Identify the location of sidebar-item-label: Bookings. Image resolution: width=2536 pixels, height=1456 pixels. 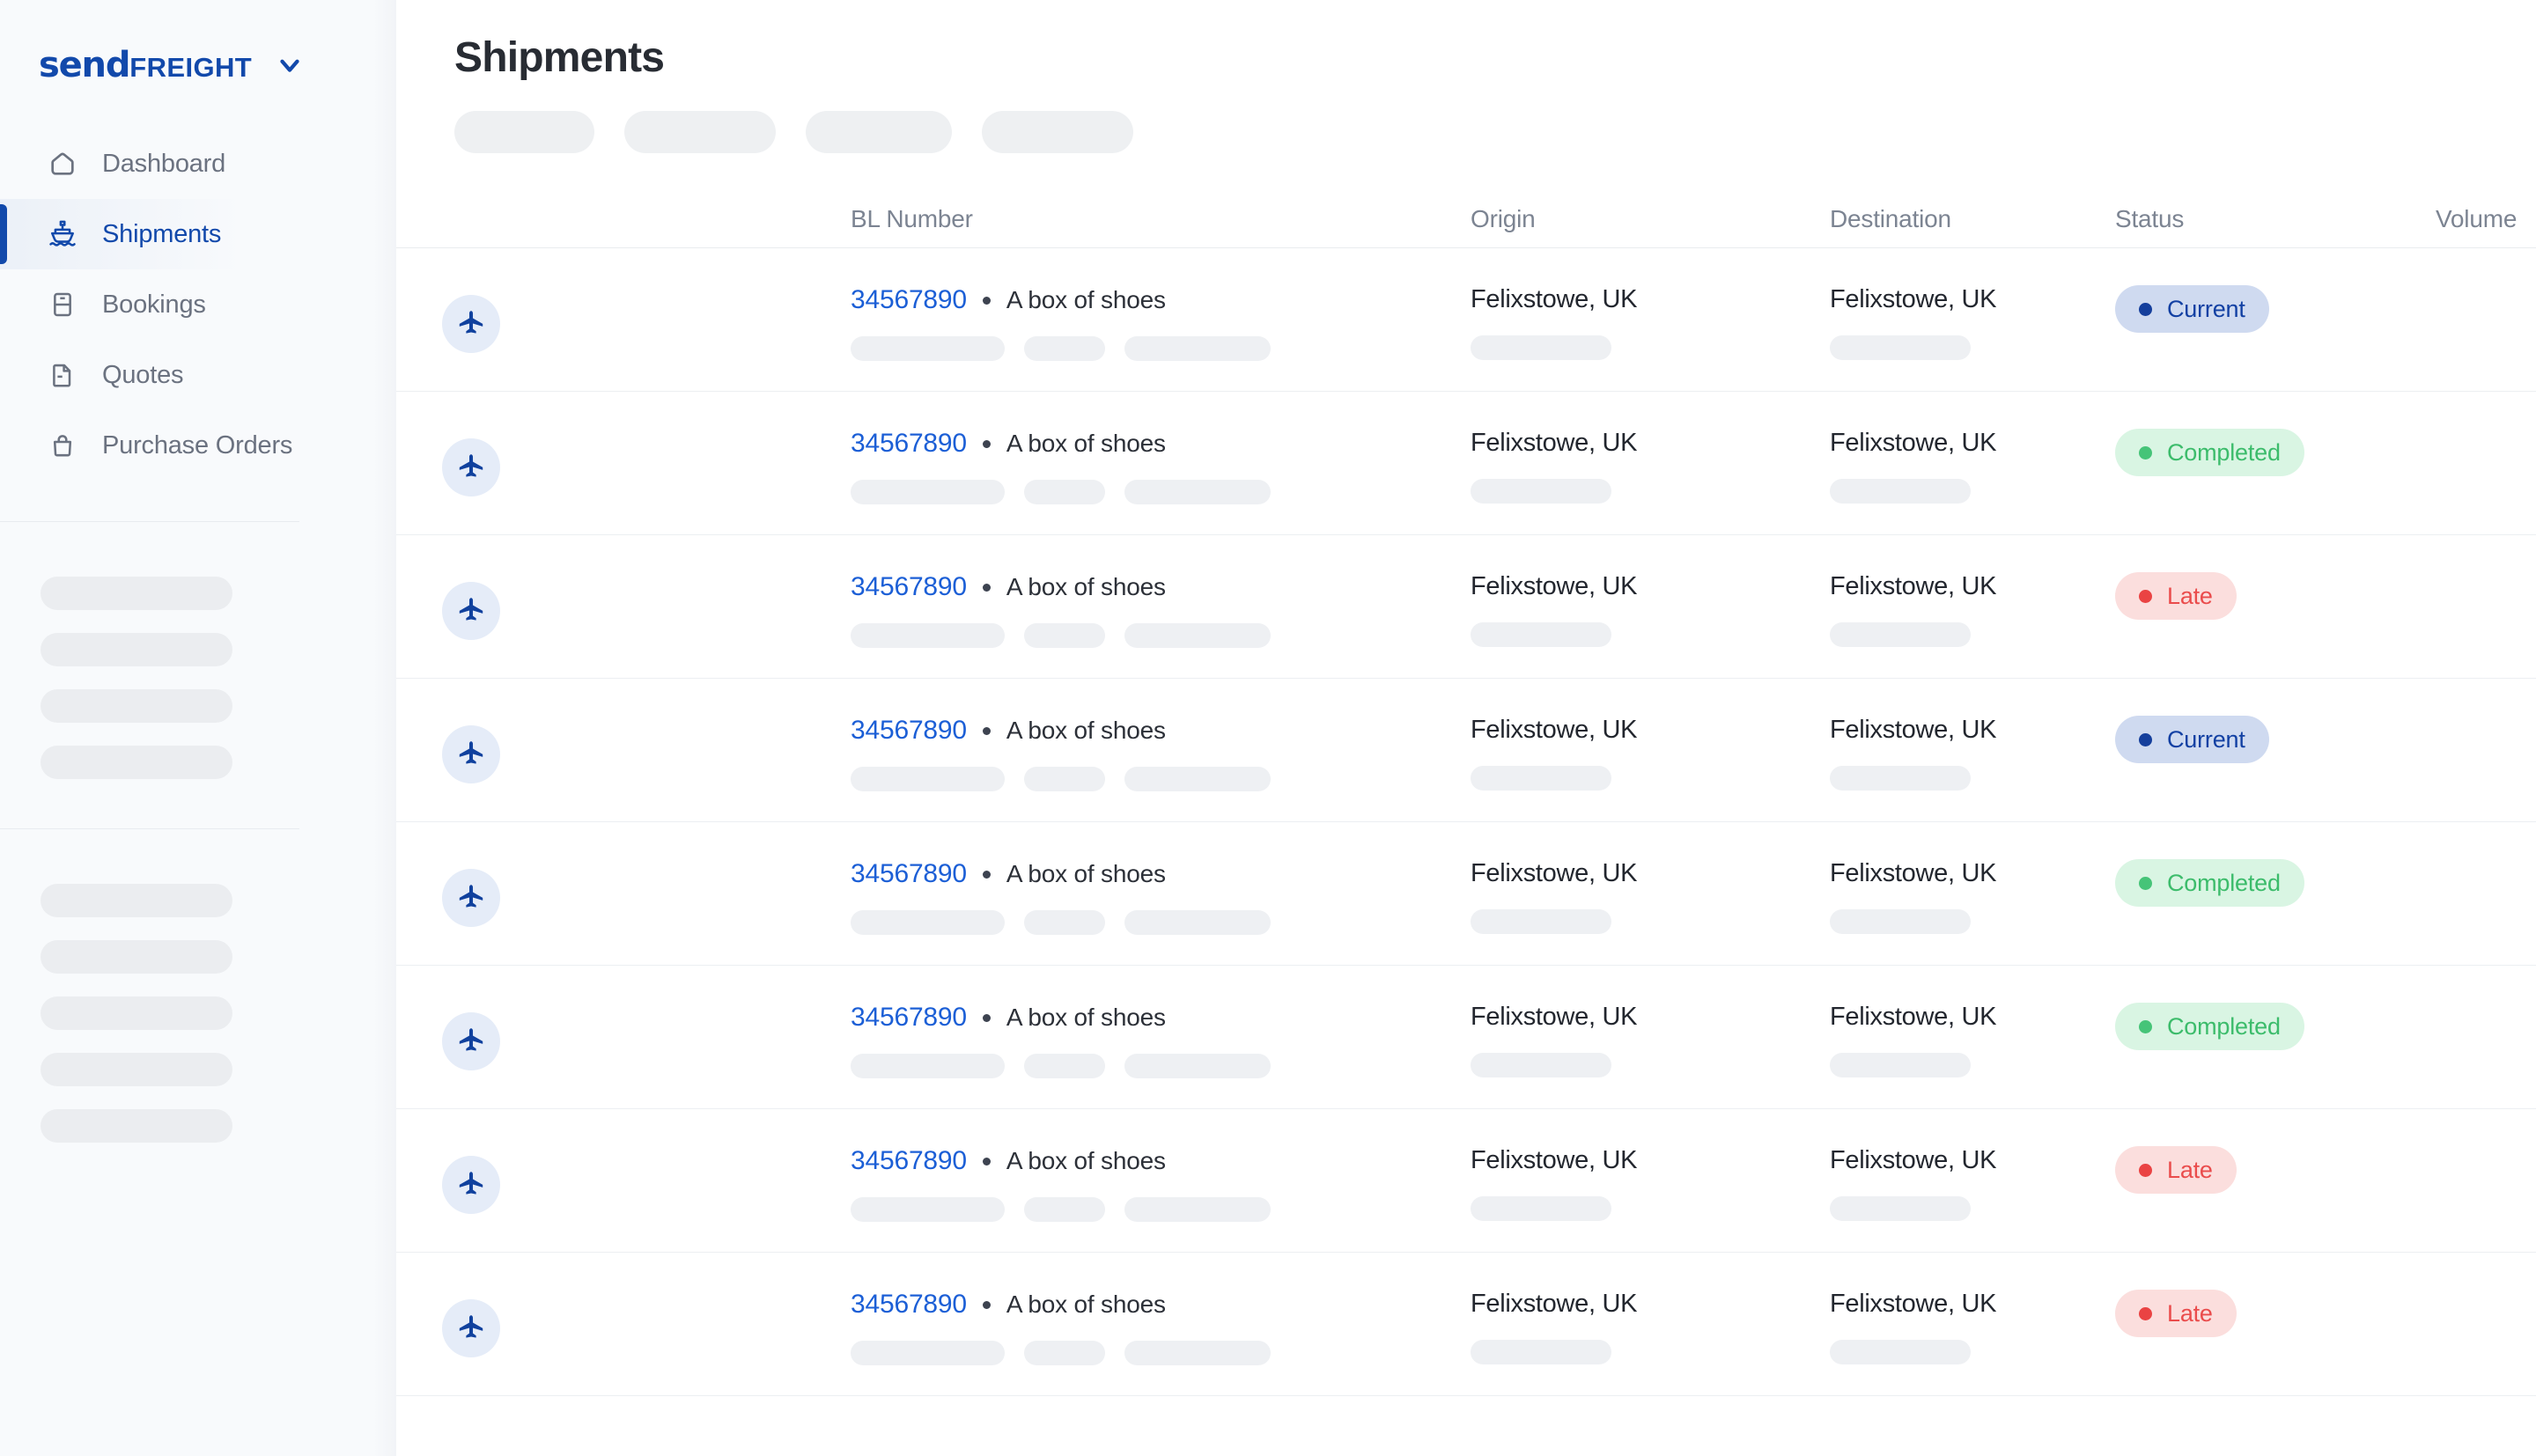
(154, 304).